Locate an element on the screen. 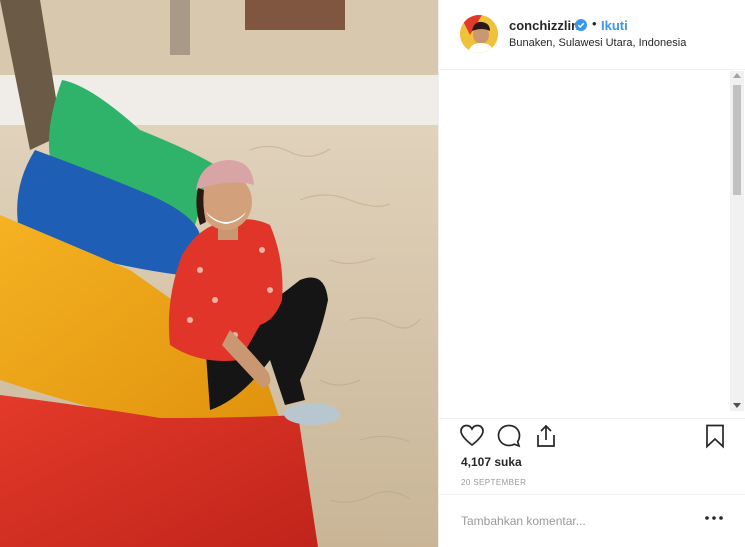 This screenshot has width=745, height=547. bookmark-icon is located at coordinates (715, 436).